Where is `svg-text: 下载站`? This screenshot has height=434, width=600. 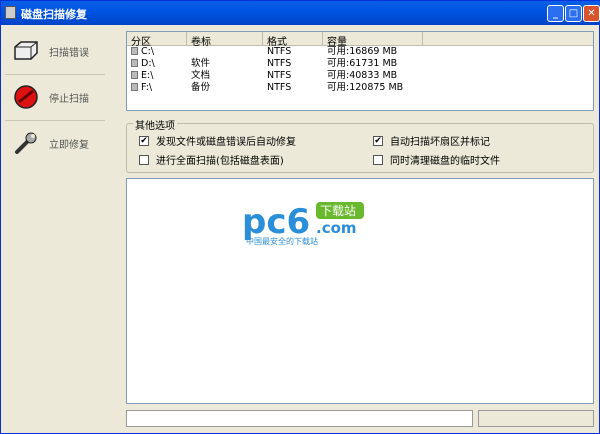
svg-text: 下载站 is located at coordinates (338, 211).